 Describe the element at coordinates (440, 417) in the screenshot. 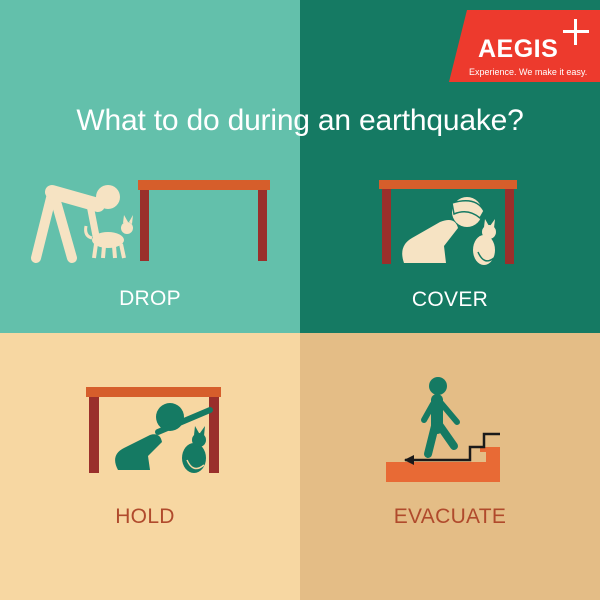

I see `evacuate-person-icon` at that location.